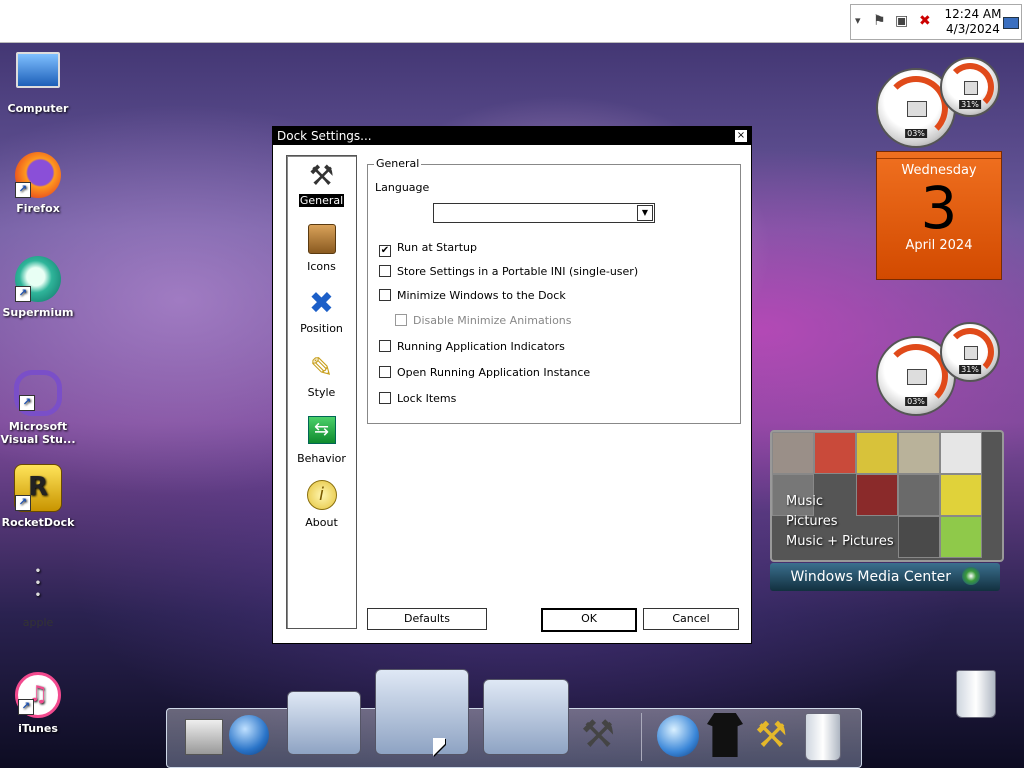 The height and width of the screenshot is (768, 1024). I want to click on media-item-music: Music, so click(840, 502).